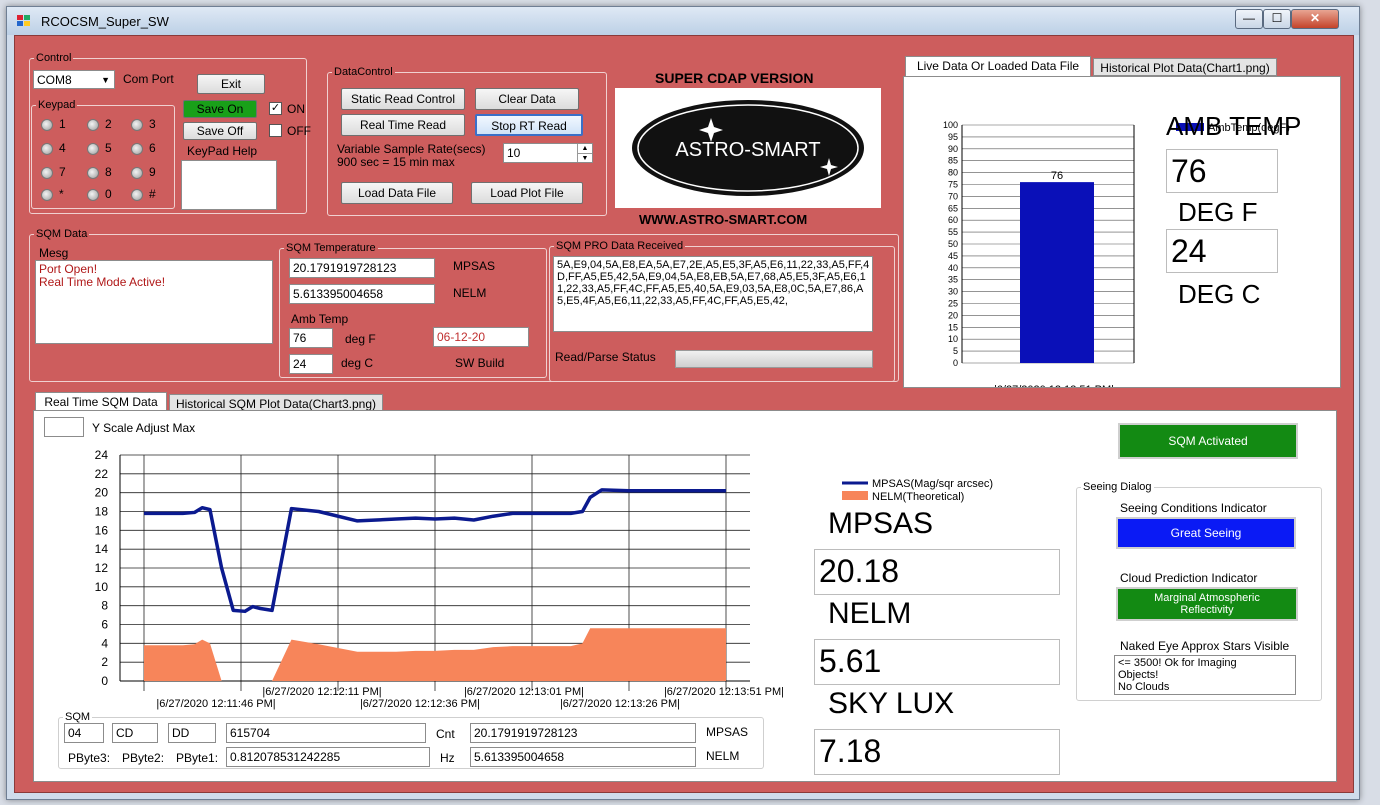  What do you see at coordinates (583, 757) in the screenshot?
I see `bottom-nelm-field: 5.613395004658` at bounding box center [583, 757].